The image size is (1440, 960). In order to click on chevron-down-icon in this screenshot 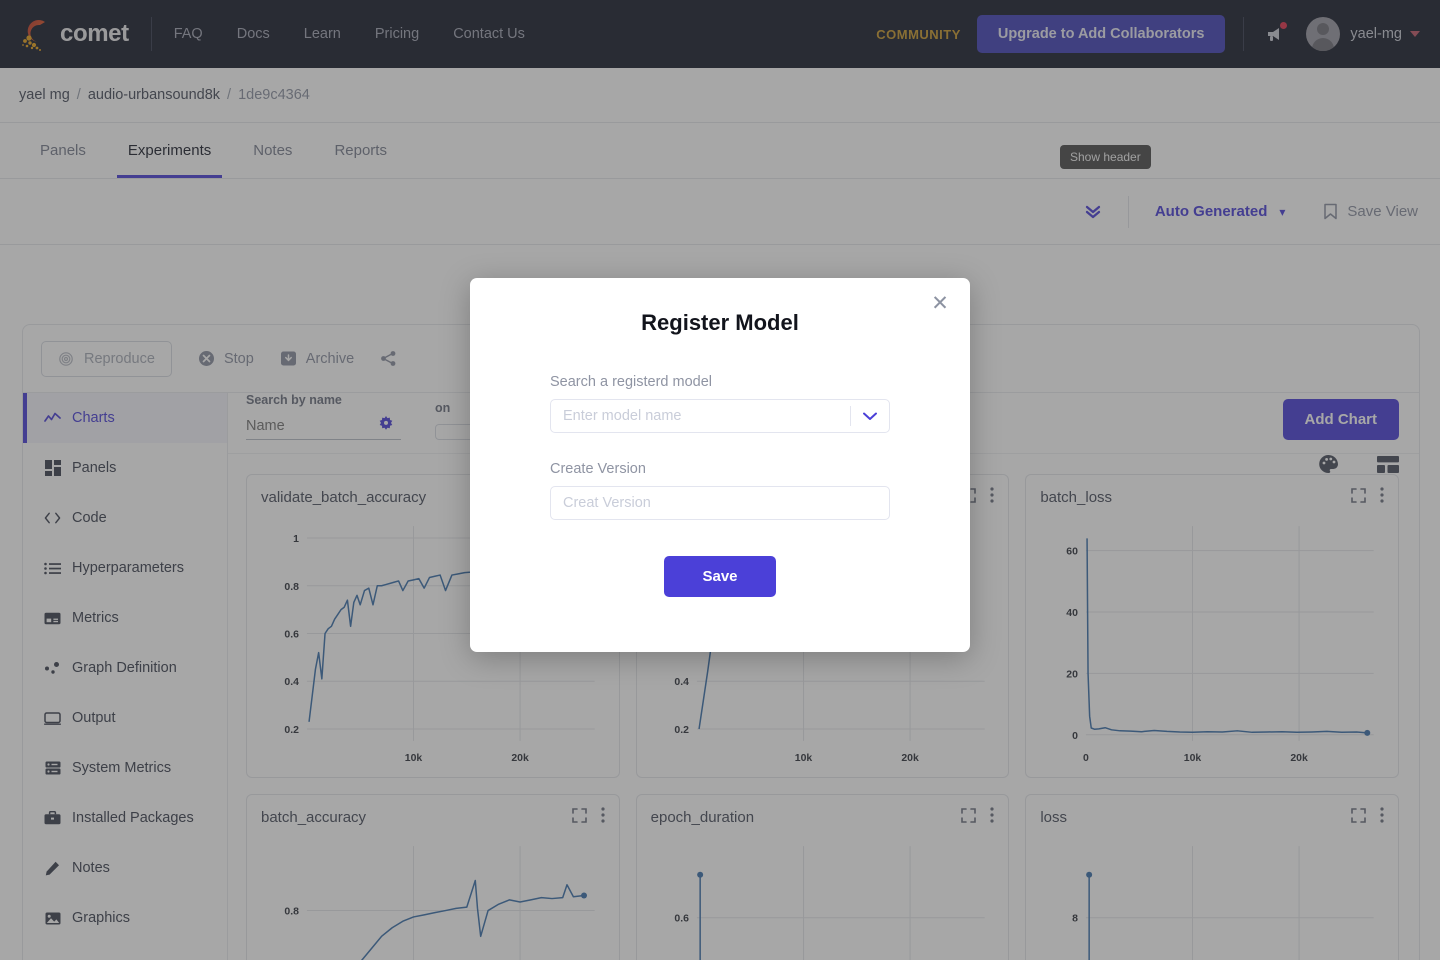, I will do `click(870, 416)`.